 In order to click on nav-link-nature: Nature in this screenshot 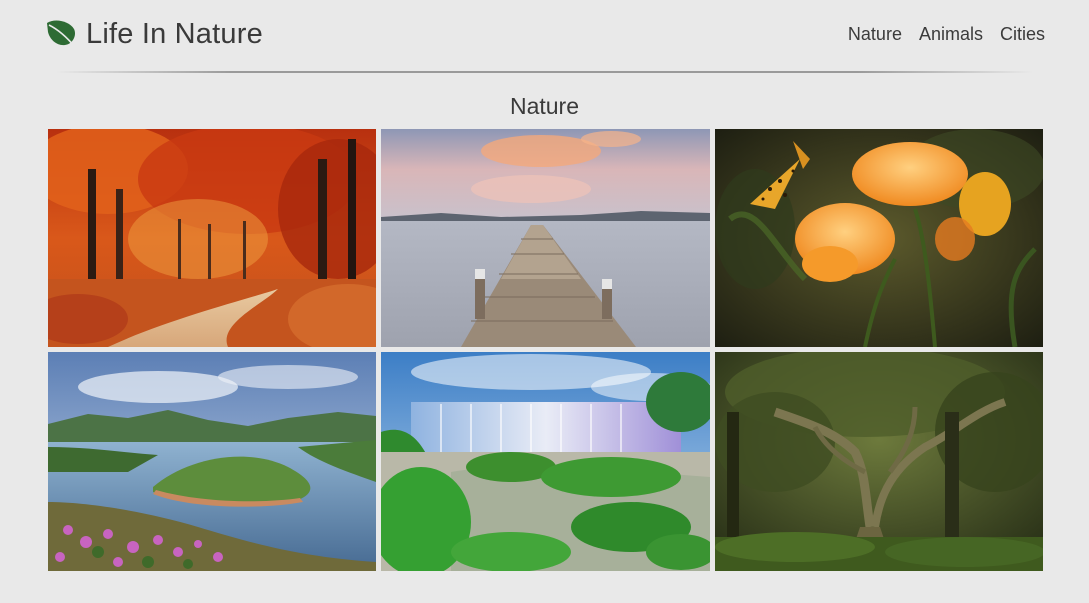, I will do `click(875, 34)`.